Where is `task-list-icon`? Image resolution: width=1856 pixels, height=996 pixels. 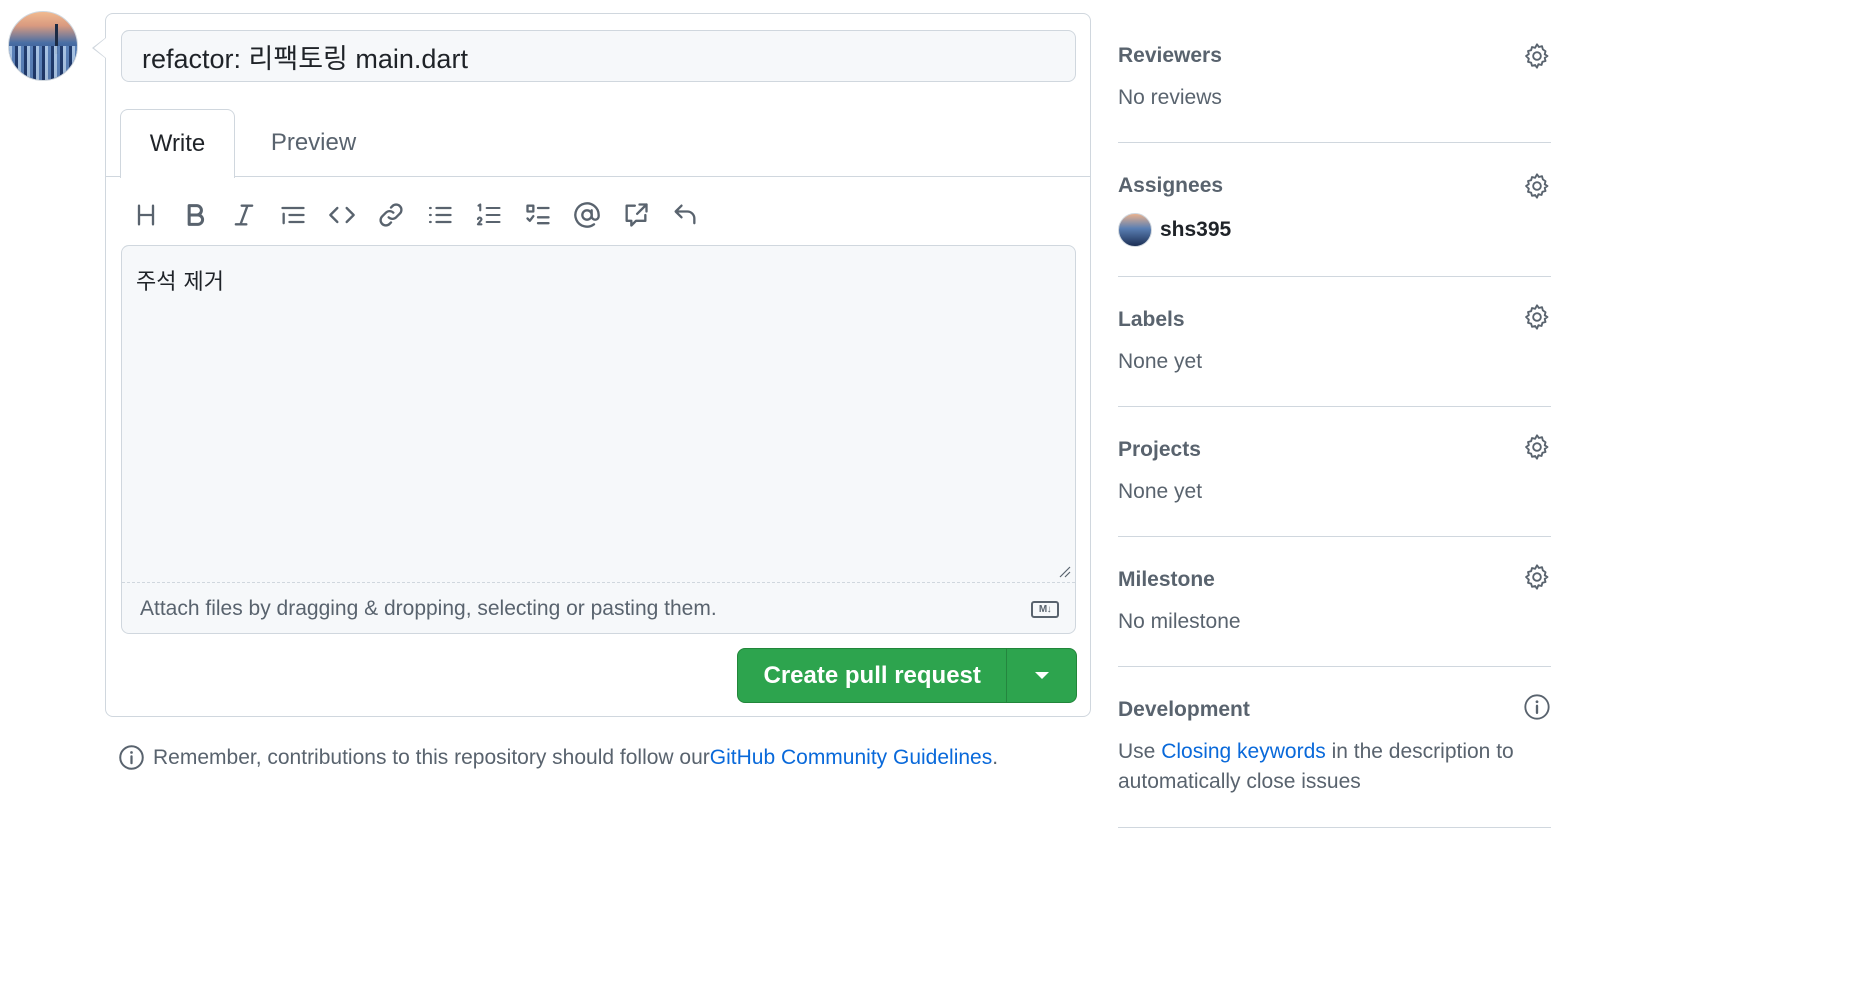 task-list-icon is located at coordinates (537, 214).